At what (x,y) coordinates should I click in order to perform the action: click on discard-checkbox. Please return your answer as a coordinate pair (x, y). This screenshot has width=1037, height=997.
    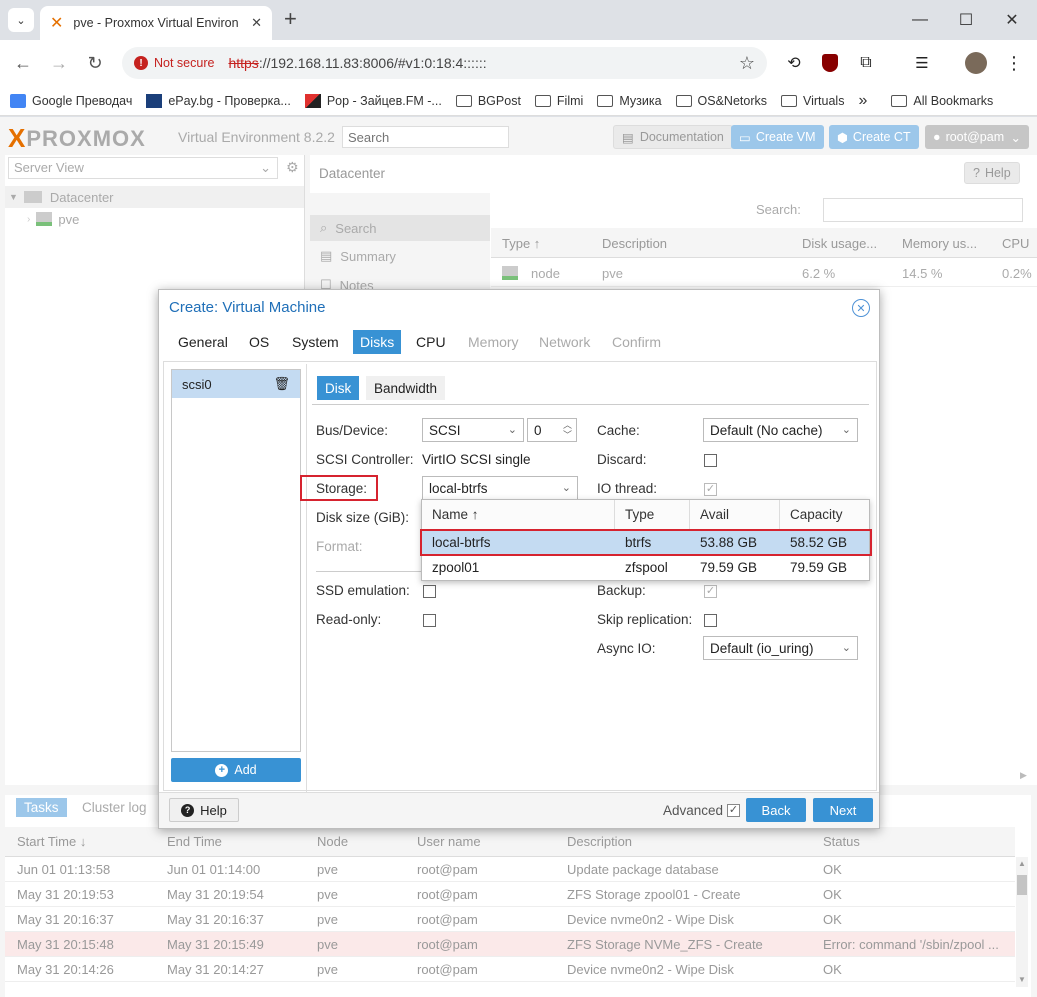
    Looking at the image, I should click on (710, 460).